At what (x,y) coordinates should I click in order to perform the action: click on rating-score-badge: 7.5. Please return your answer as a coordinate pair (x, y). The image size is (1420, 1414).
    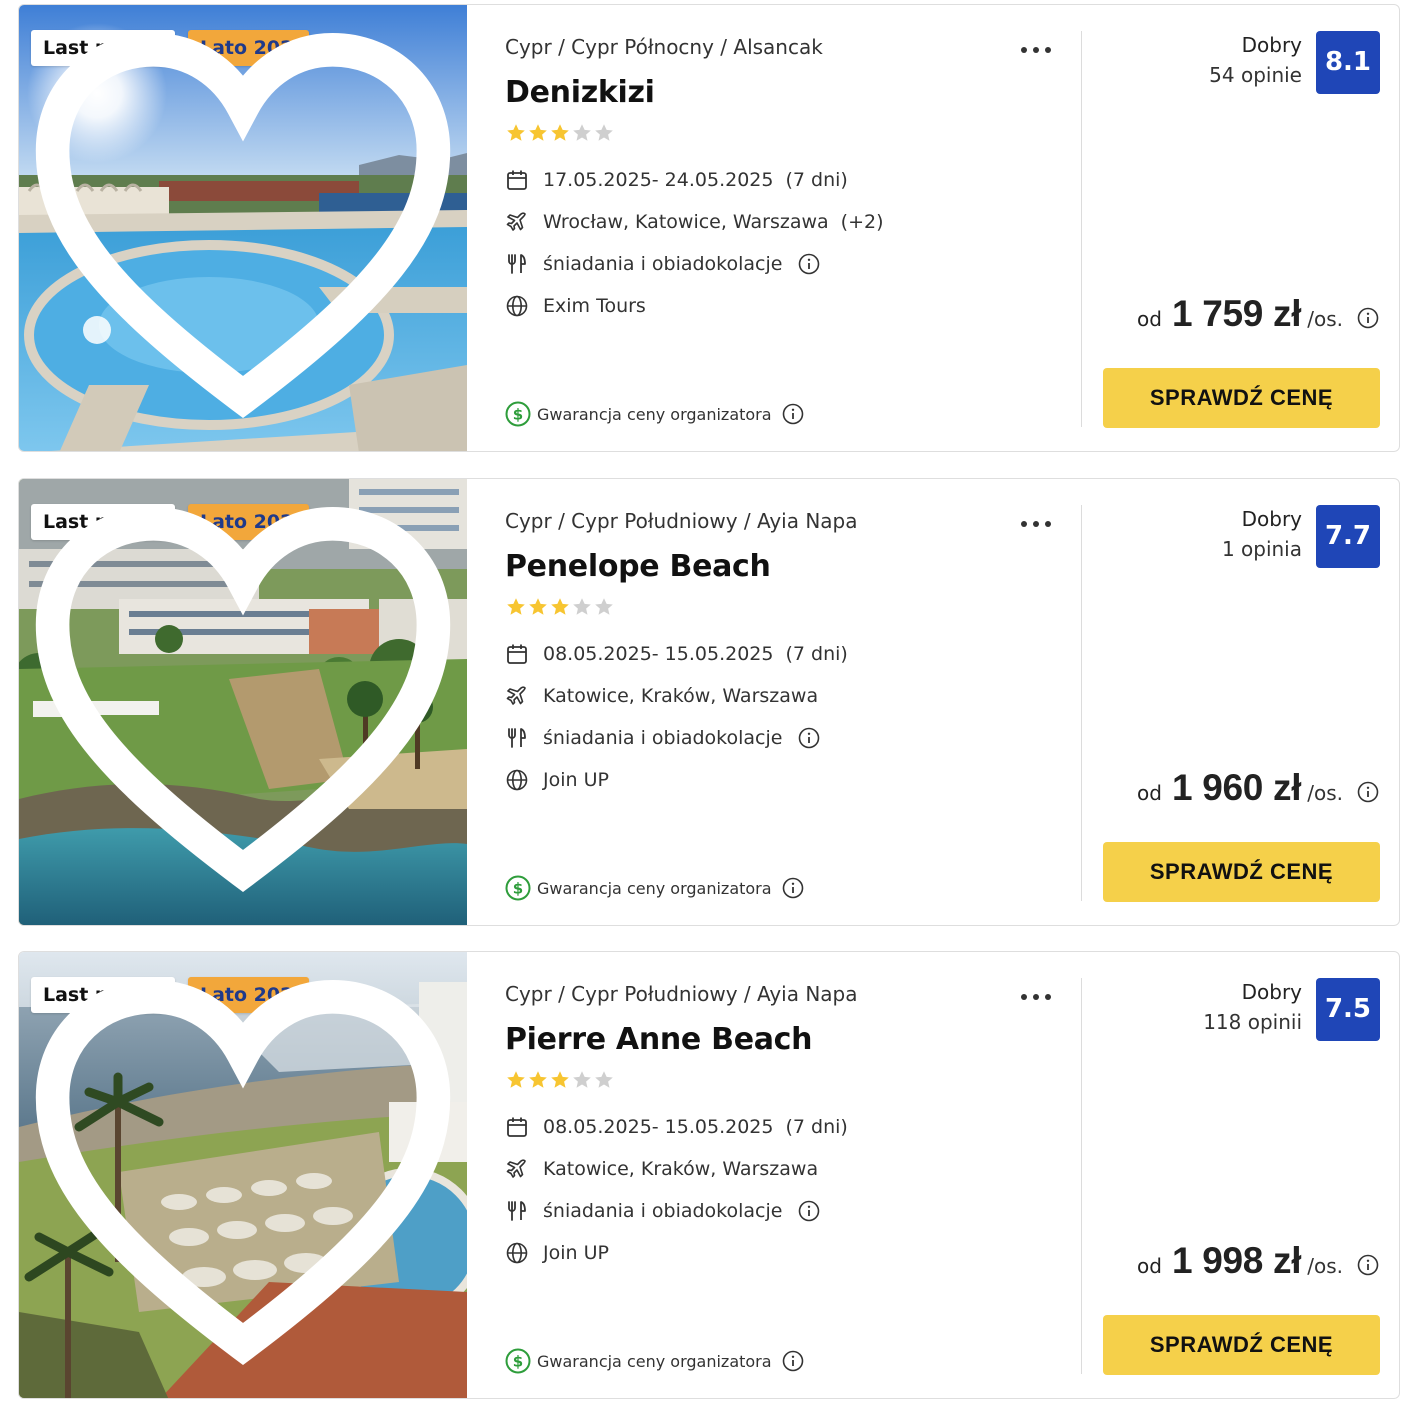
    Looking at the image, I should click on (1348, 1009).